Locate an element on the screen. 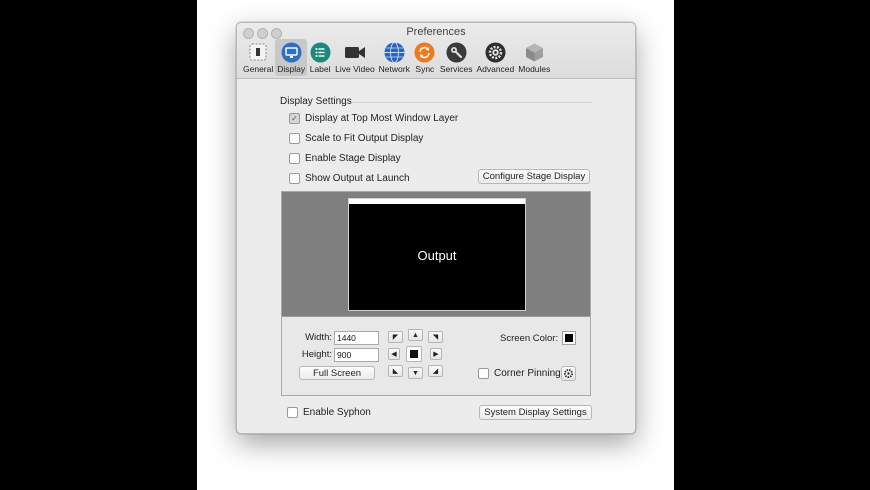 Image resolution: width=870 pixels, height=490 pixels. option-enable-syphon: Enable Syphon is located at coordinates (329, 412).